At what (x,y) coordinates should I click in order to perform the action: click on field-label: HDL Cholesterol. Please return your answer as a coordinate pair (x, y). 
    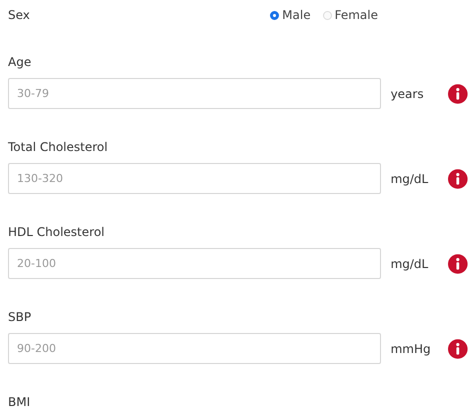
    Looking at the image, I should click on (57, 232).